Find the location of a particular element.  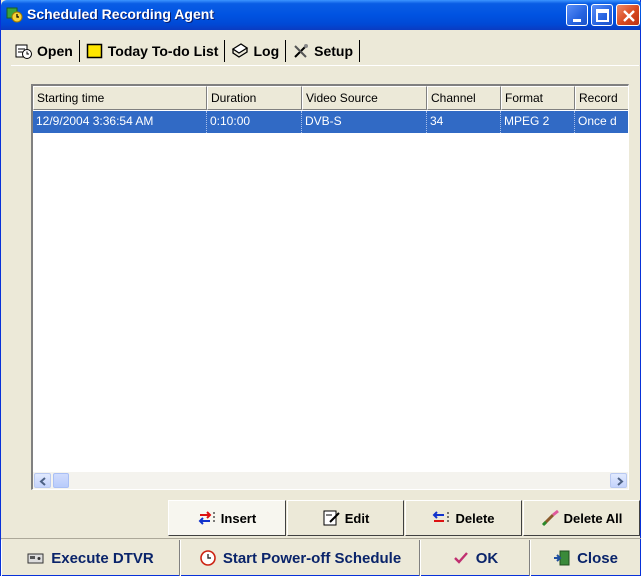

broom-icon is located at coordinates (551, 518).